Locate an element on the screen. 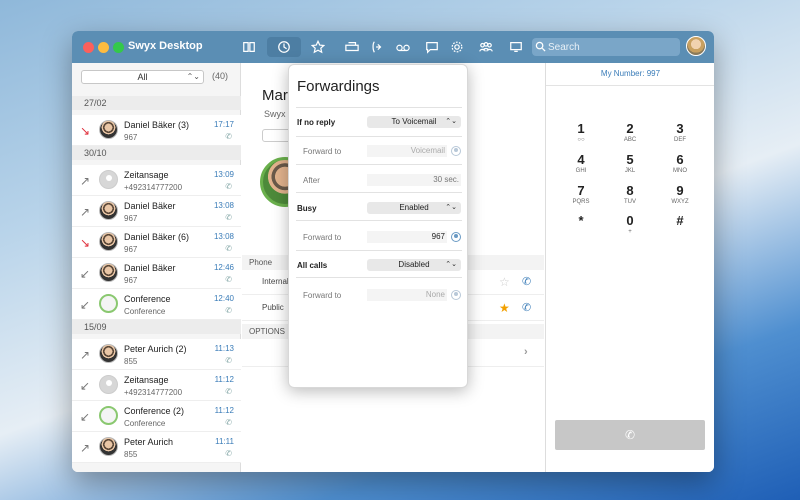 The image size is (800, 500). call-row: ↗ Peter Aurich (2) 855 11:13 ✆ is located at coordinates (156, 354).